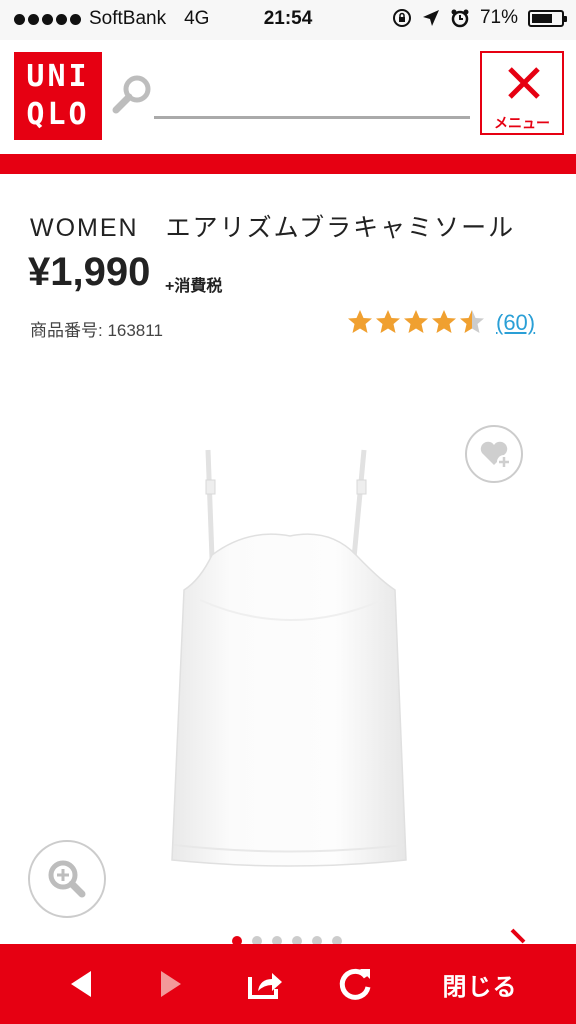 The image size is (576, 1024). I want to click on reload-icon, so click(355, 984).